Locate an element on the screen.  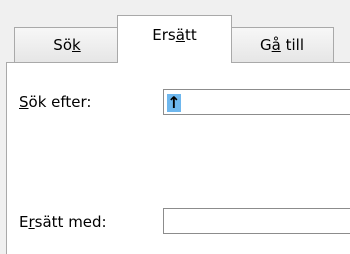
tab-ersatt: Ersätt is located at coordinates (174, 39).